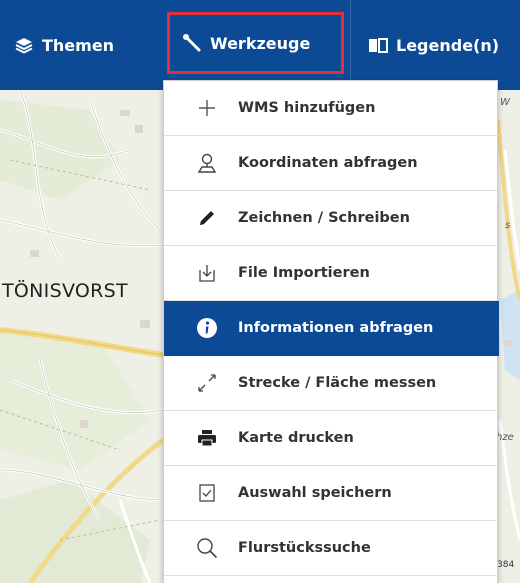  I want to click on tab-legende: Legende(n), so click(433, 45).